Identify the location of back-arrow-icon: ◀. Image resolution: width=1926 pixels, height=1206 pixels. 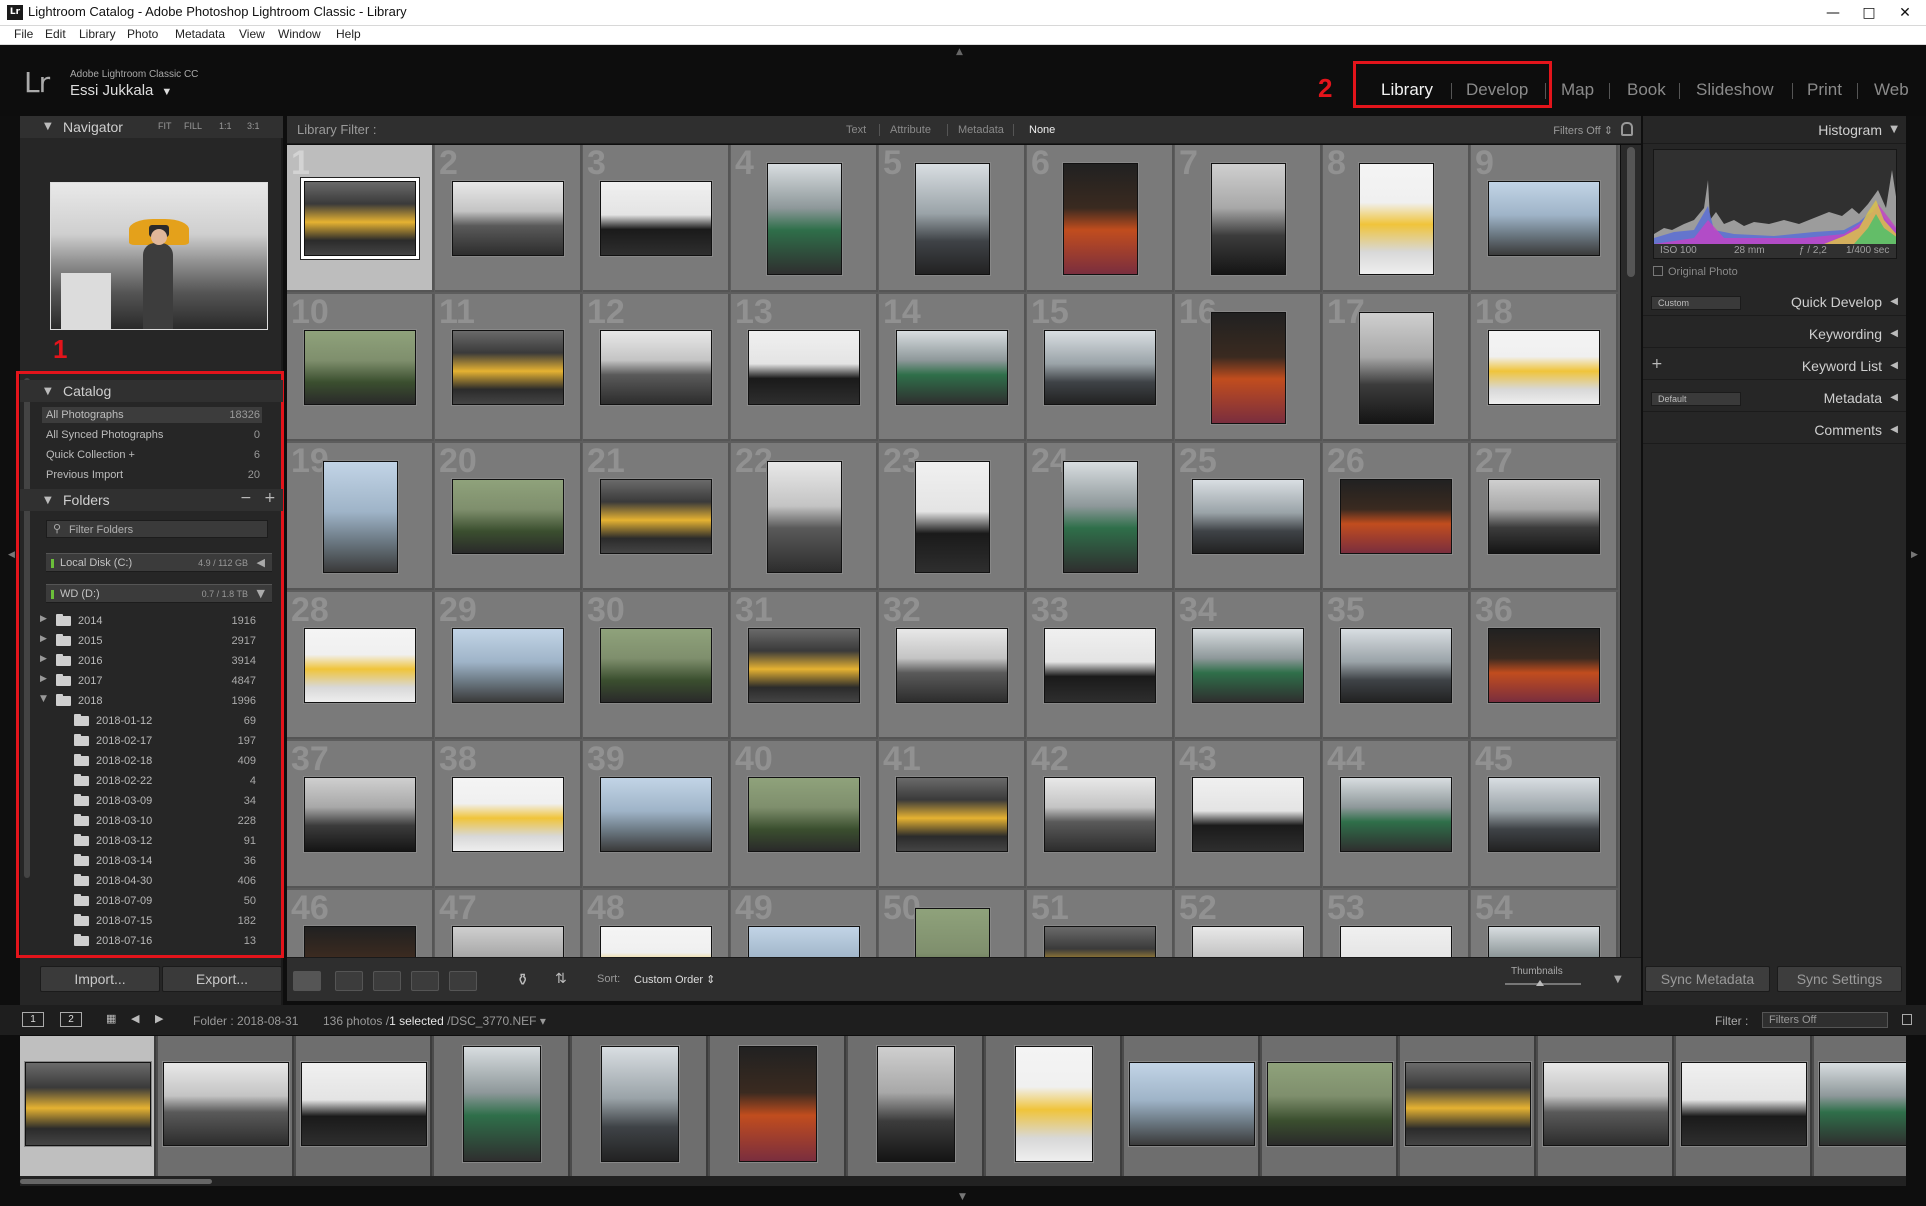
(135, 1018).